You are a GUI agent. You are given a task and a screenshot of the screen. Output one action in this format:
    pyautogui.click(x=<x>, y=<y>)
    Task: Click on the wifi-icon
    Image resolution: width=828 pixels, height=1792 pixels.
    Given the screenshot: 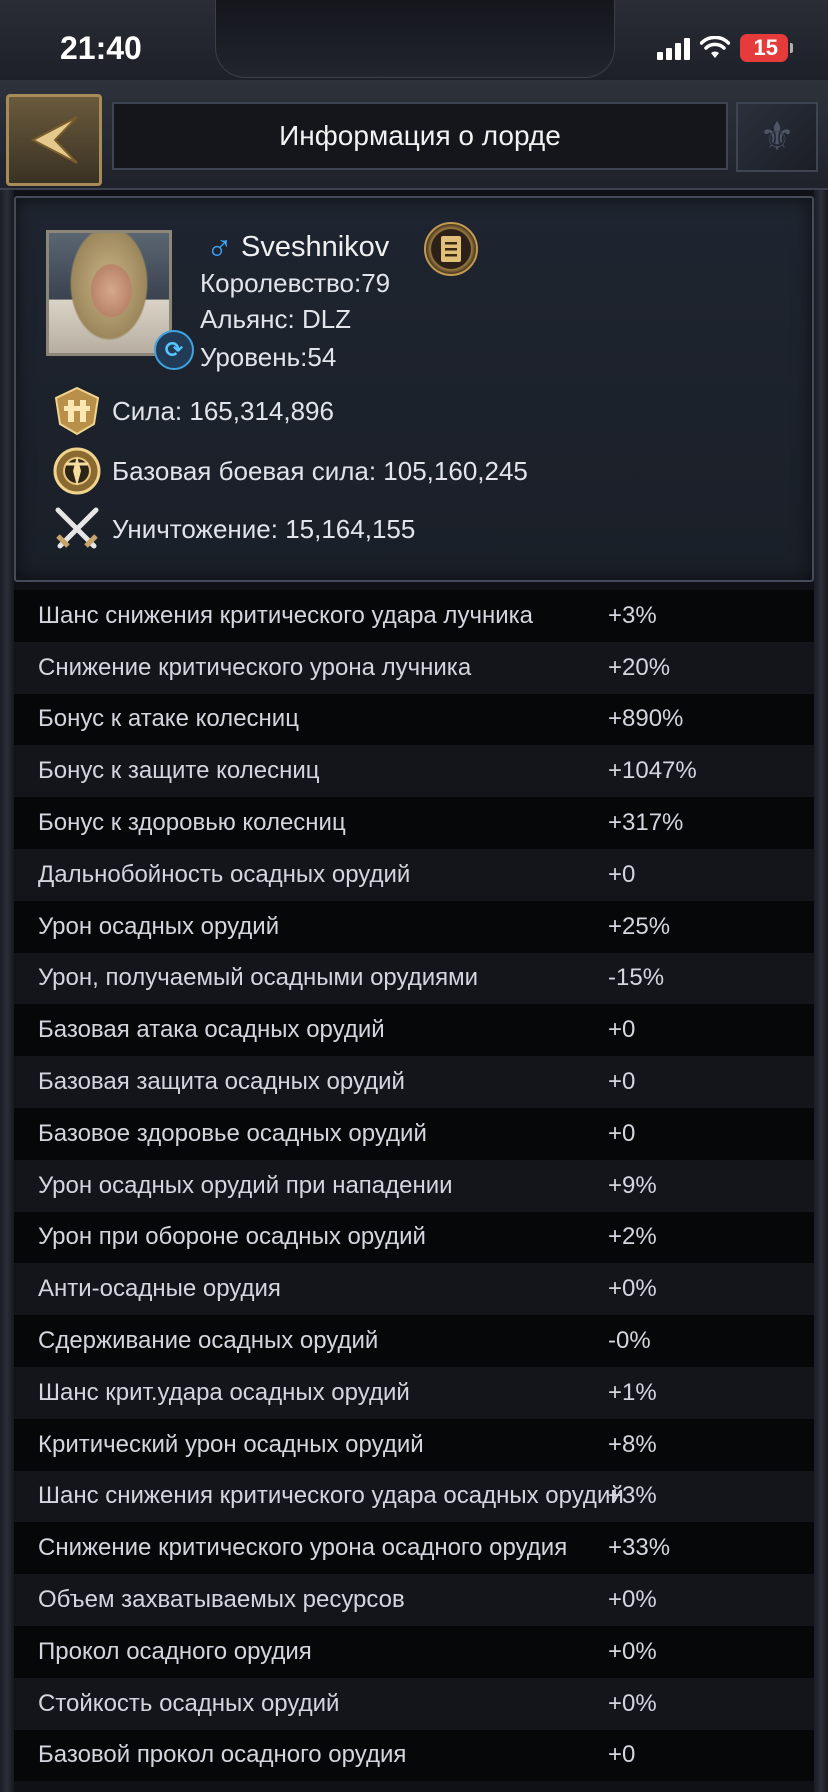 What is the action you would take?
    pyautogui.click(x=714, y=47)
    